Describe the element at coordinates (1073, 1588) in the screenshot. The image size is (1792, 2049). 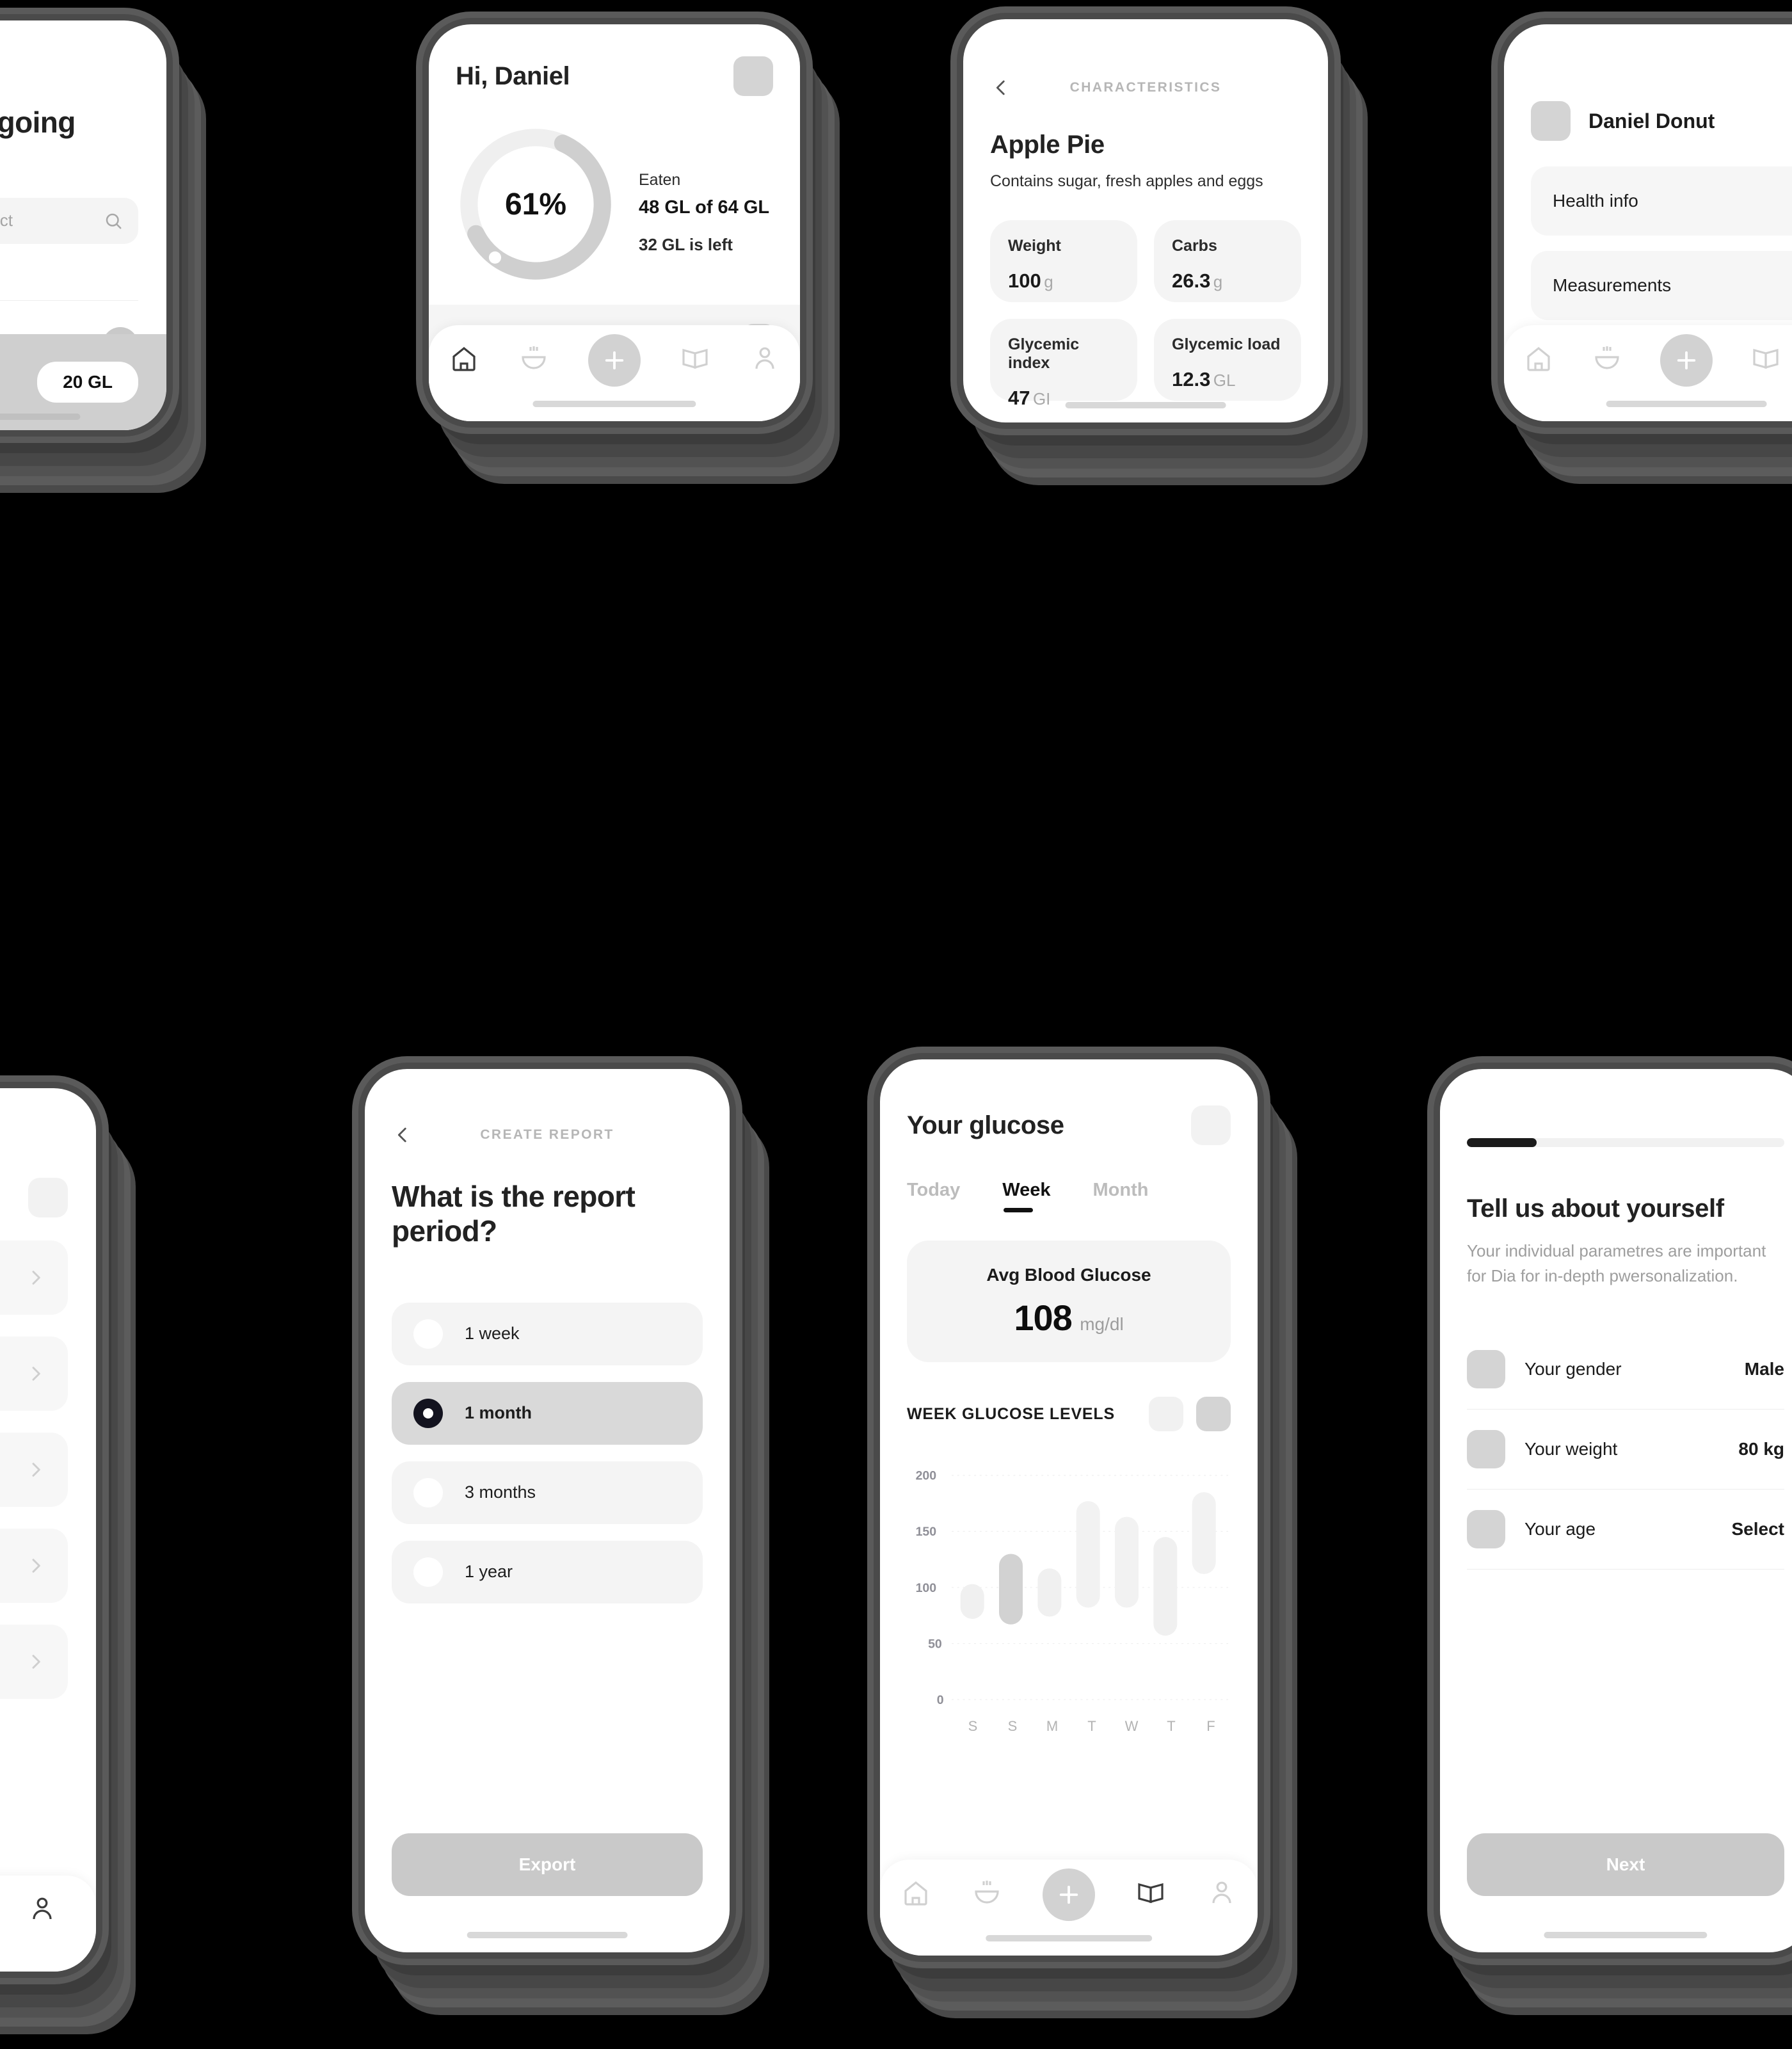
I see `week-glucose-bar-chart: 200 150 100 50 0` at that location.